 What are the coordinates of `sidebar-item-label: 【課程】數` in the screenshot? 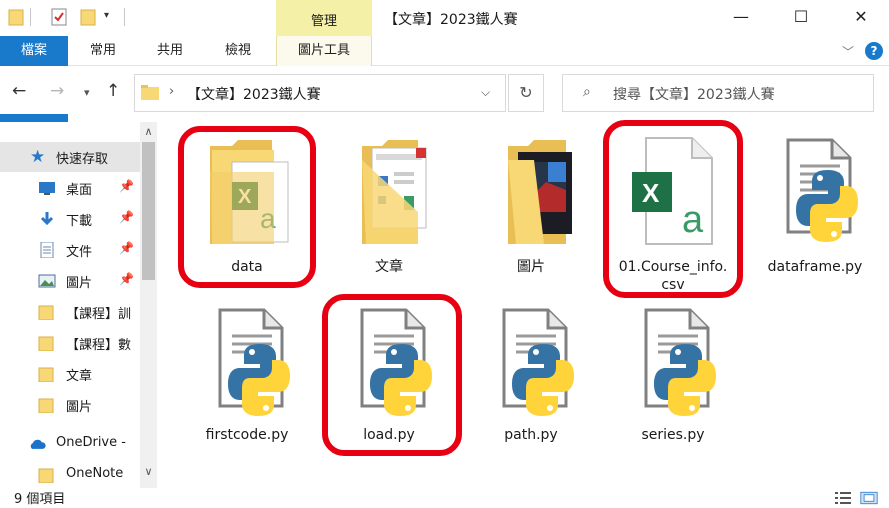 It's located at (99, 345).